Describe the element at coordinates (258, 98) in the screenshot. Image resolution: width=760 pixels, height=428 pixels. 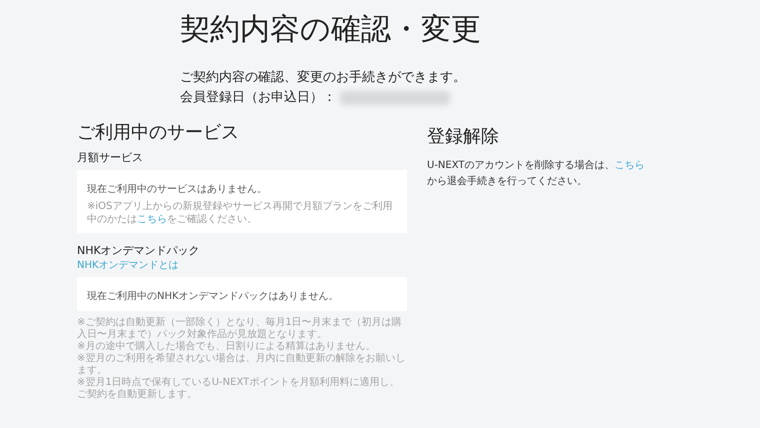
I see `registration-label: 会員登録日（お申込日）：` at that location.